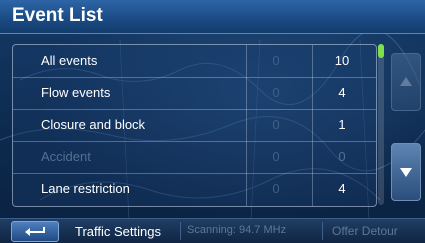 The width and height of the screenshot is (425, 243). What do you see at coordinates (194, 61) in the screenshot?
I see `event-row-all-events: All events 0 10` at bounding box center [194, 61].